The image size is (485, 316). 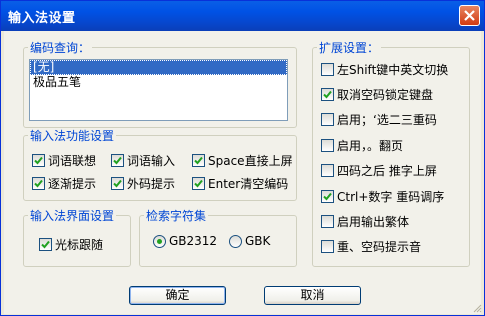 What do you see at coordinates (60, 48) in the screenshot?
I see `encoding-query-legend: 编码查询：` at bounding box center [60, 48].